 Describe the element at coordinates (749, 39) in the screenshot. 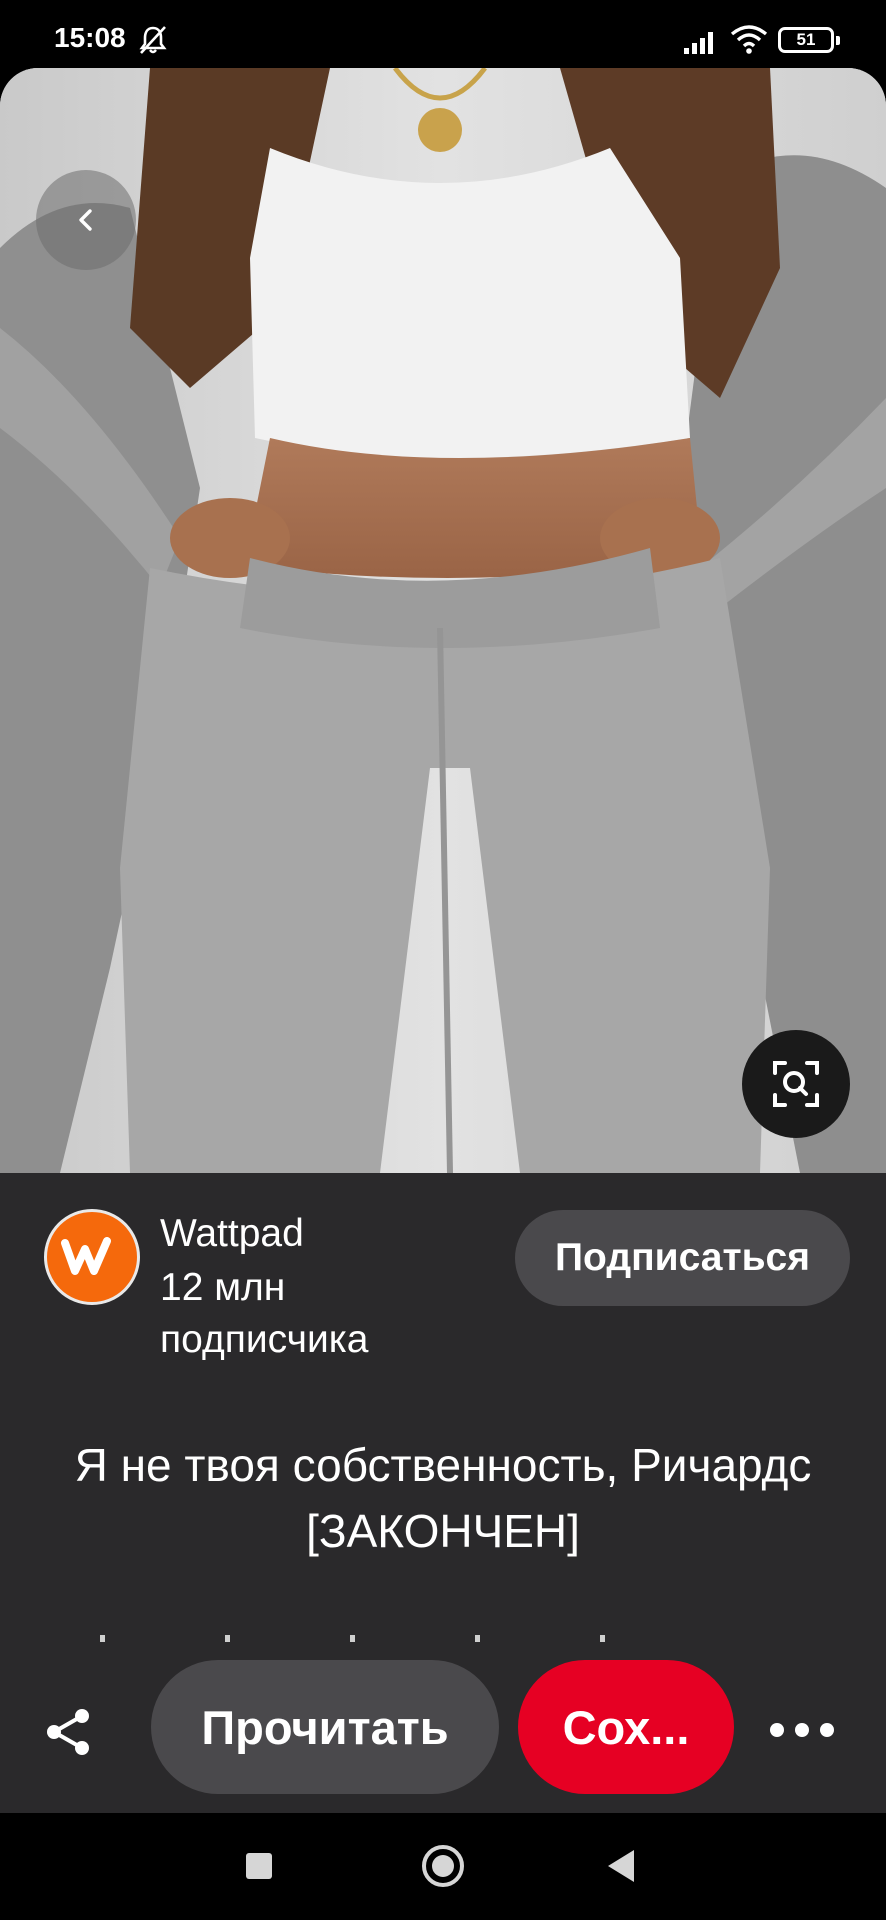

I see `wifi-icon` at that location.